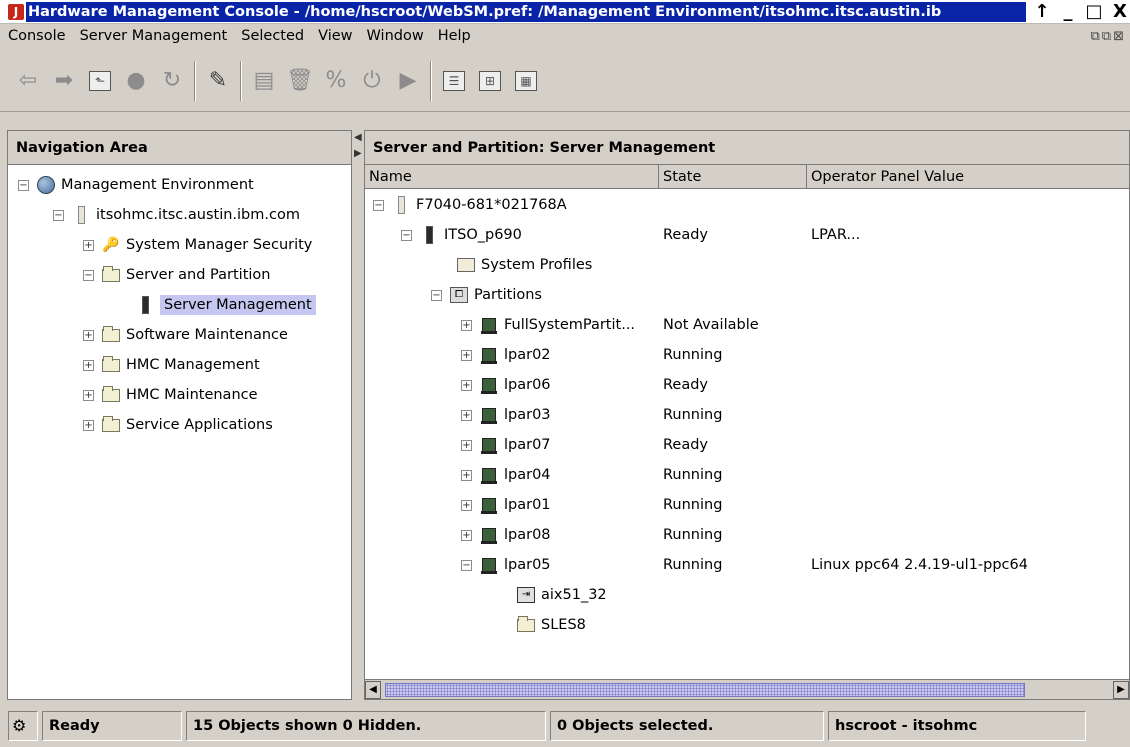 This screenshot has width=1130, height=747. I want to click on menu-server-management: Server Management, so click(154, 36).